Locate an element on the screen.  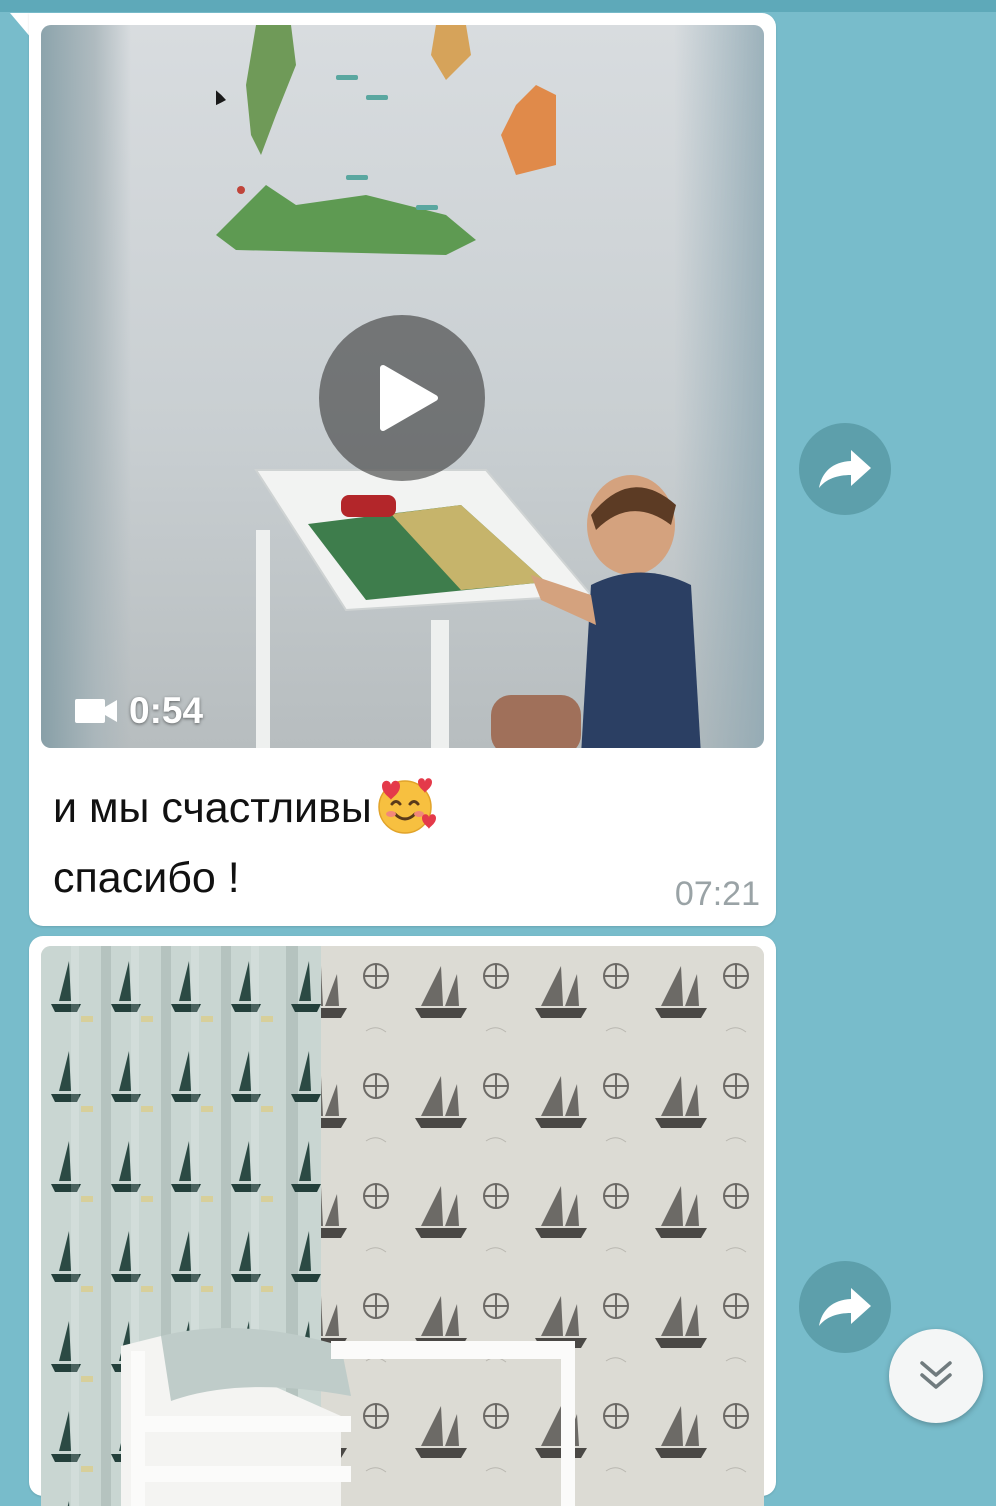
wall-shadow-left is located at coordinates (86, 386).